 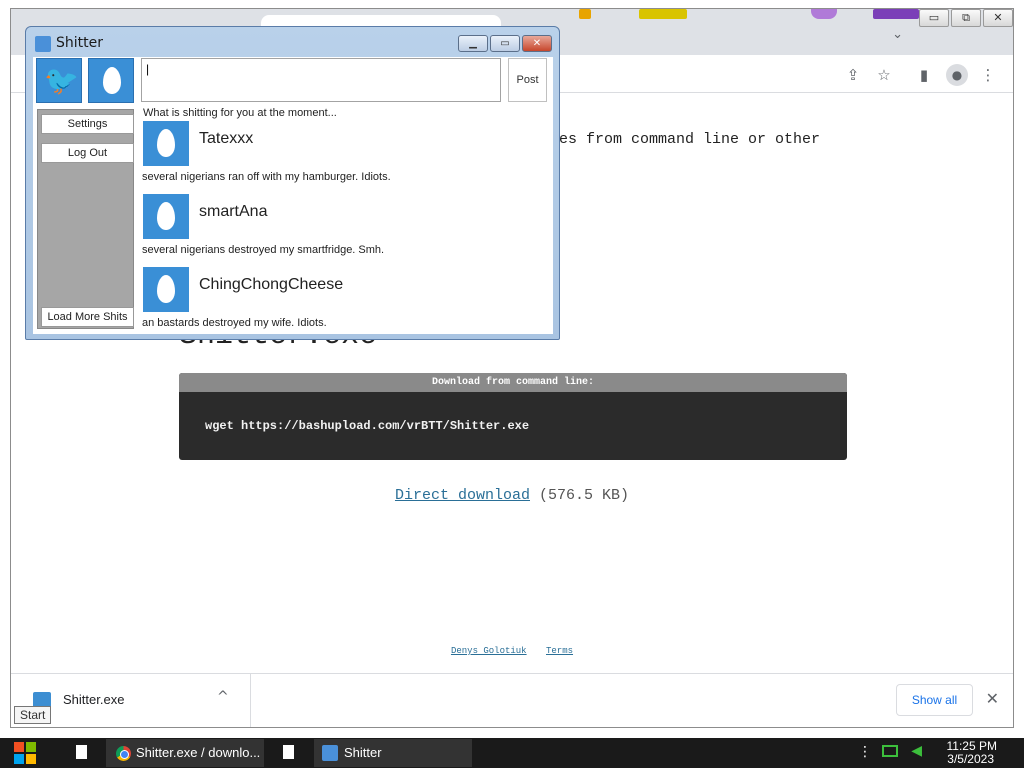 I want to click on share-icon: ⇪, so click(x=853, y=75).